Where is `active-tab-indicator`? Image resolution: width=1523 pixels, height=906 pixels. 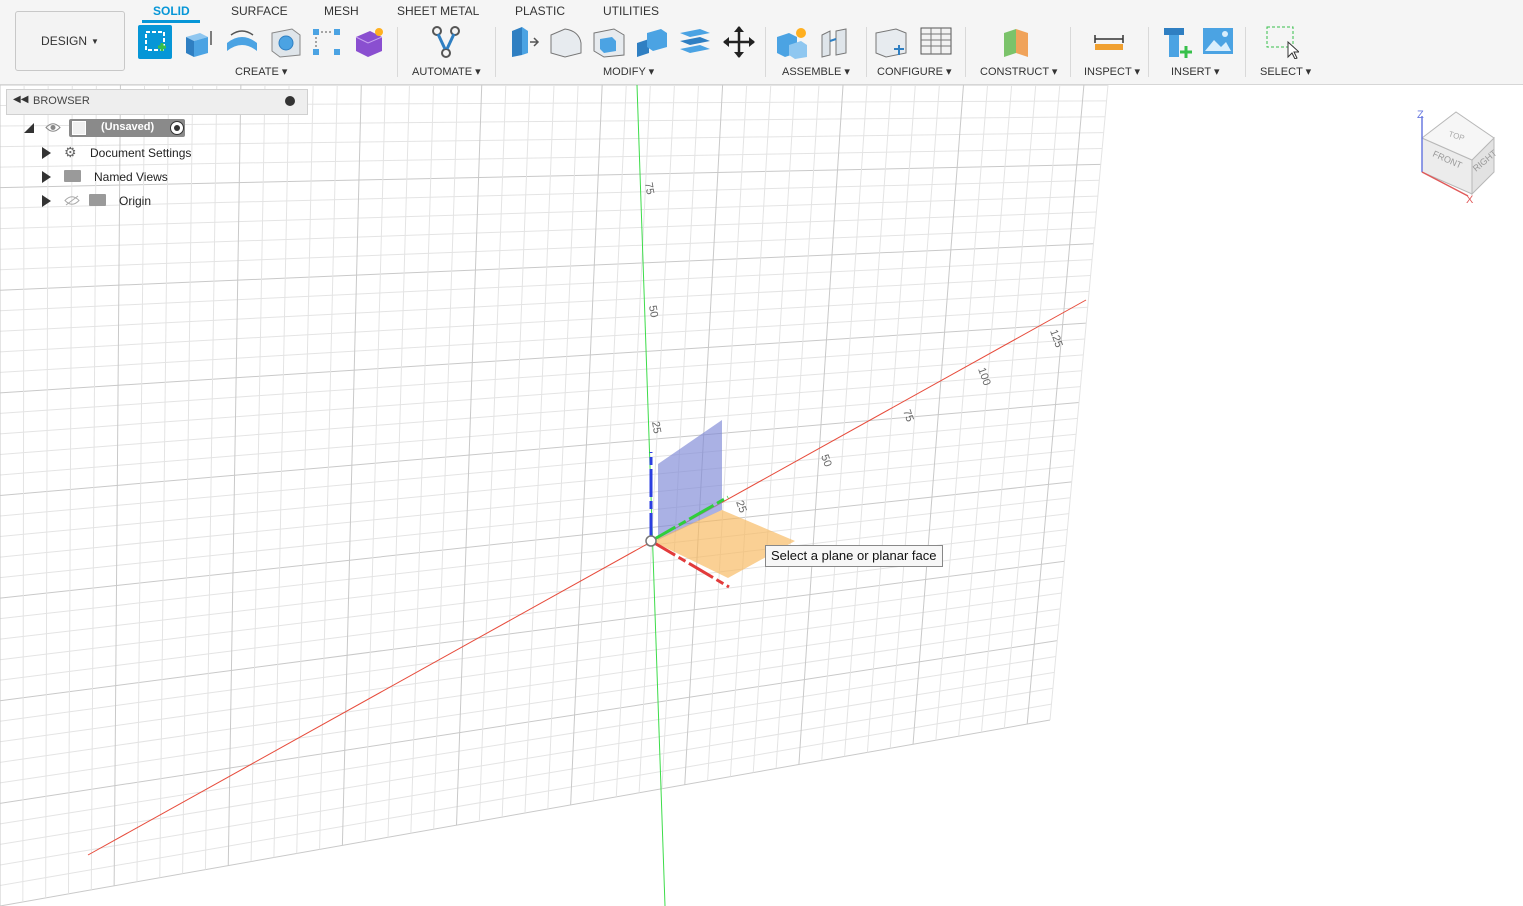 active-tab-indicator is located at coordinates (171, 21).